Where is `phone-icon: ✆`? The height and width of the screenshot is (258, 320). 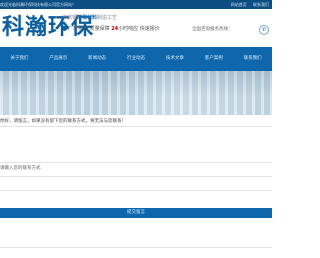
phone-icon: ✆ is located at coordinates (264, 30).